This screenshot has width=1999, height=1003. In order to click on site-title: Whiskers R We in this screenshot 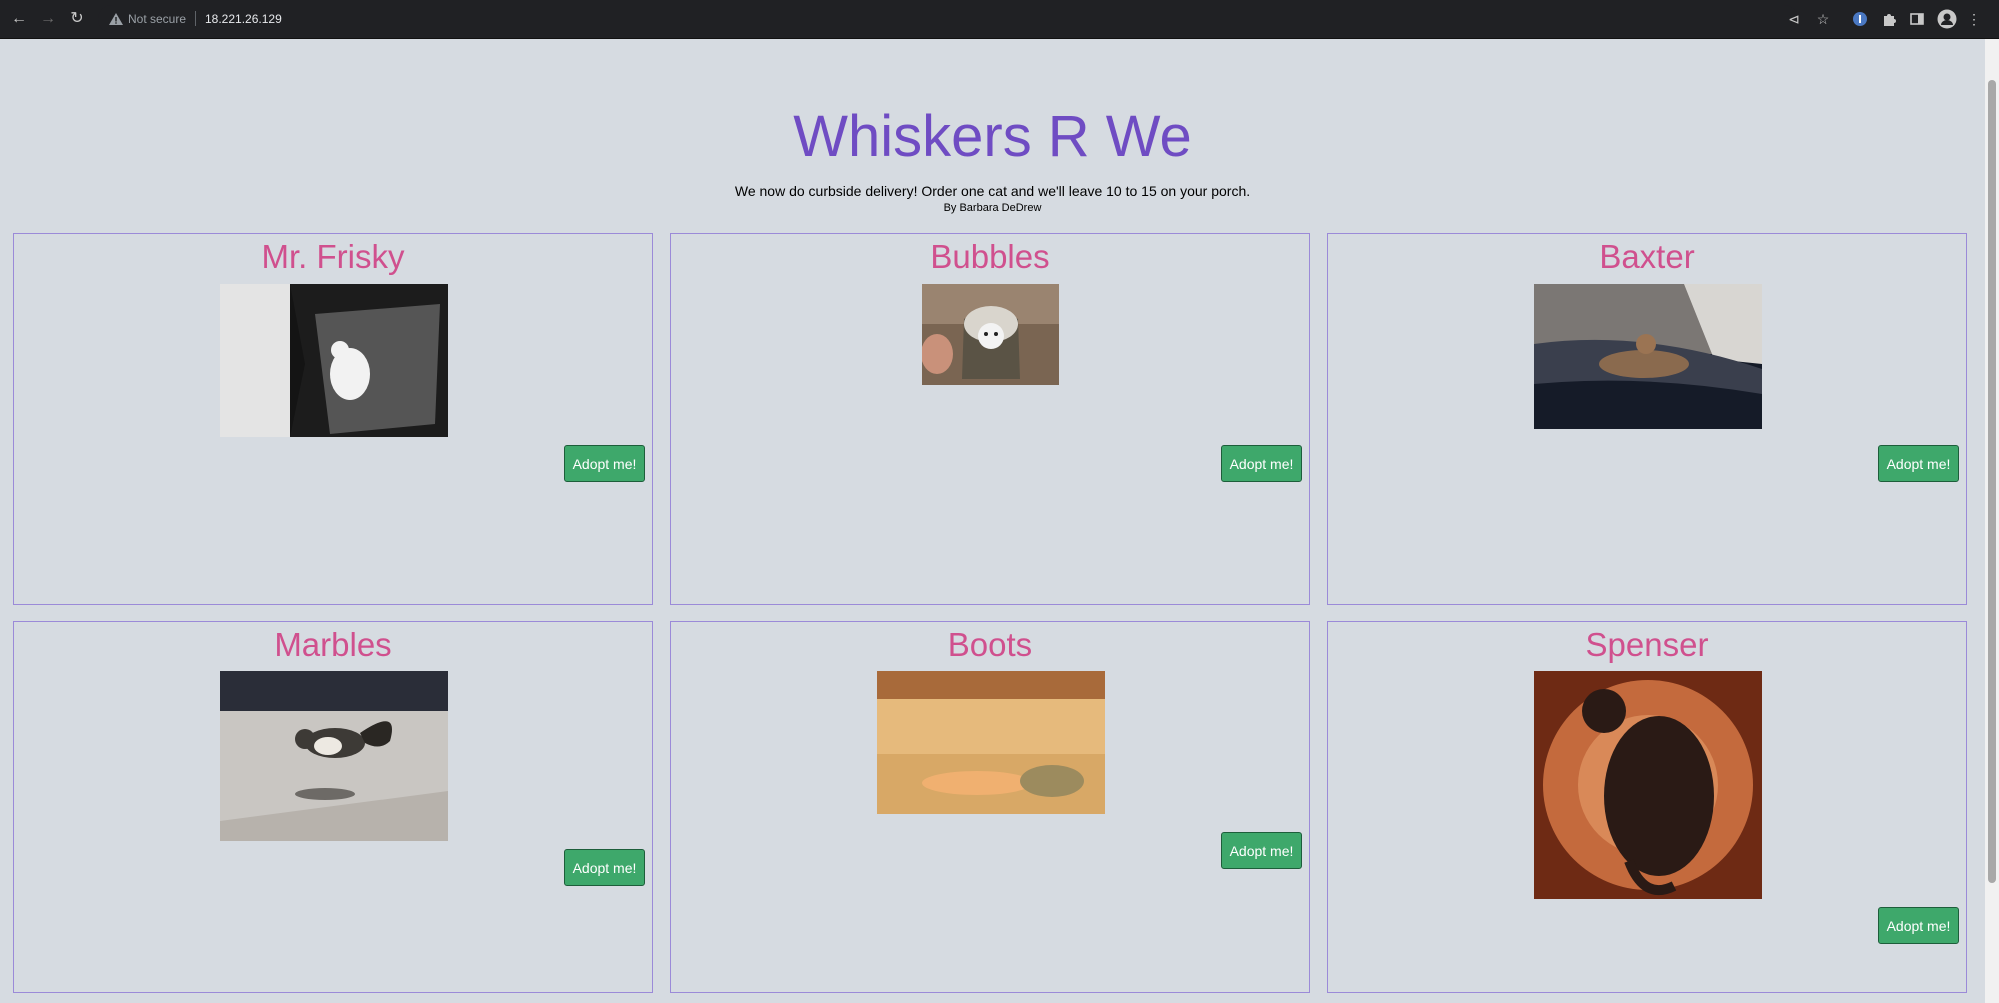, I will do `click(992, 136)`.